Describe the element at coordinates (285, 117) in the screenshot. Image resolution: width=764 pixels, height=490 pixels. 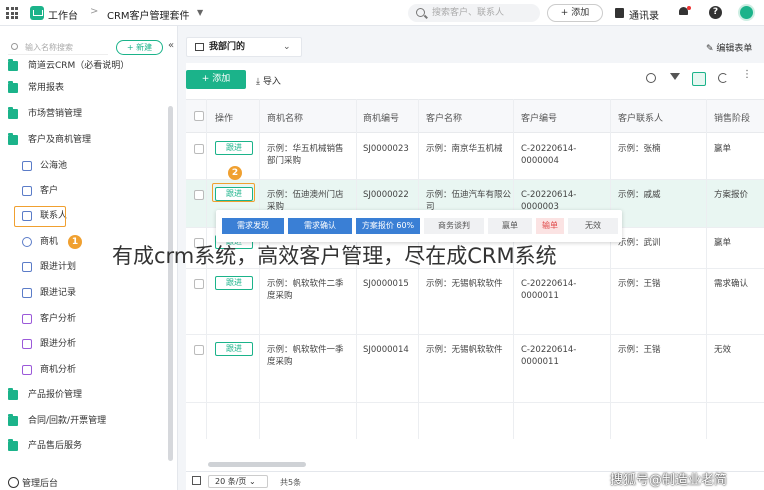
I see `column-header: 商机名称` at that location.